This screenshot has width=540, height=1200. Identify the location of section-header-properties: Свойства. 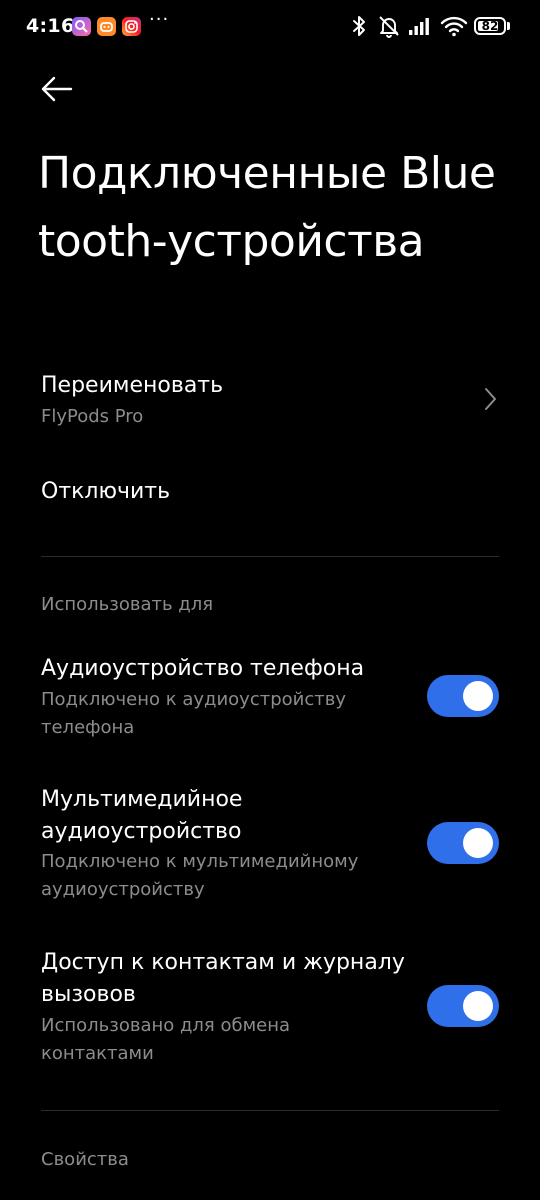
(85, 1159).